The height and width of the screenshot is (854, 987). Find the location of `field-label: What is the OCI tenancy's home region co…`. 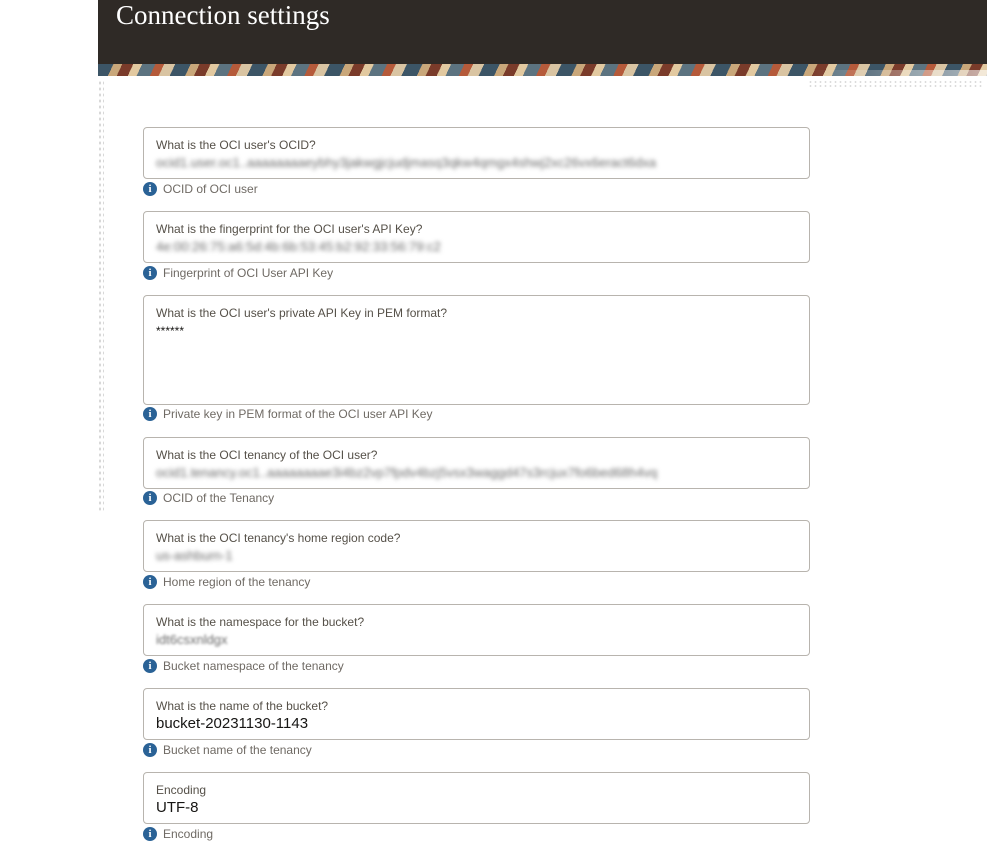

field-label: What is the OCI tenancy's home region co… is located at coordinates (278, 538).